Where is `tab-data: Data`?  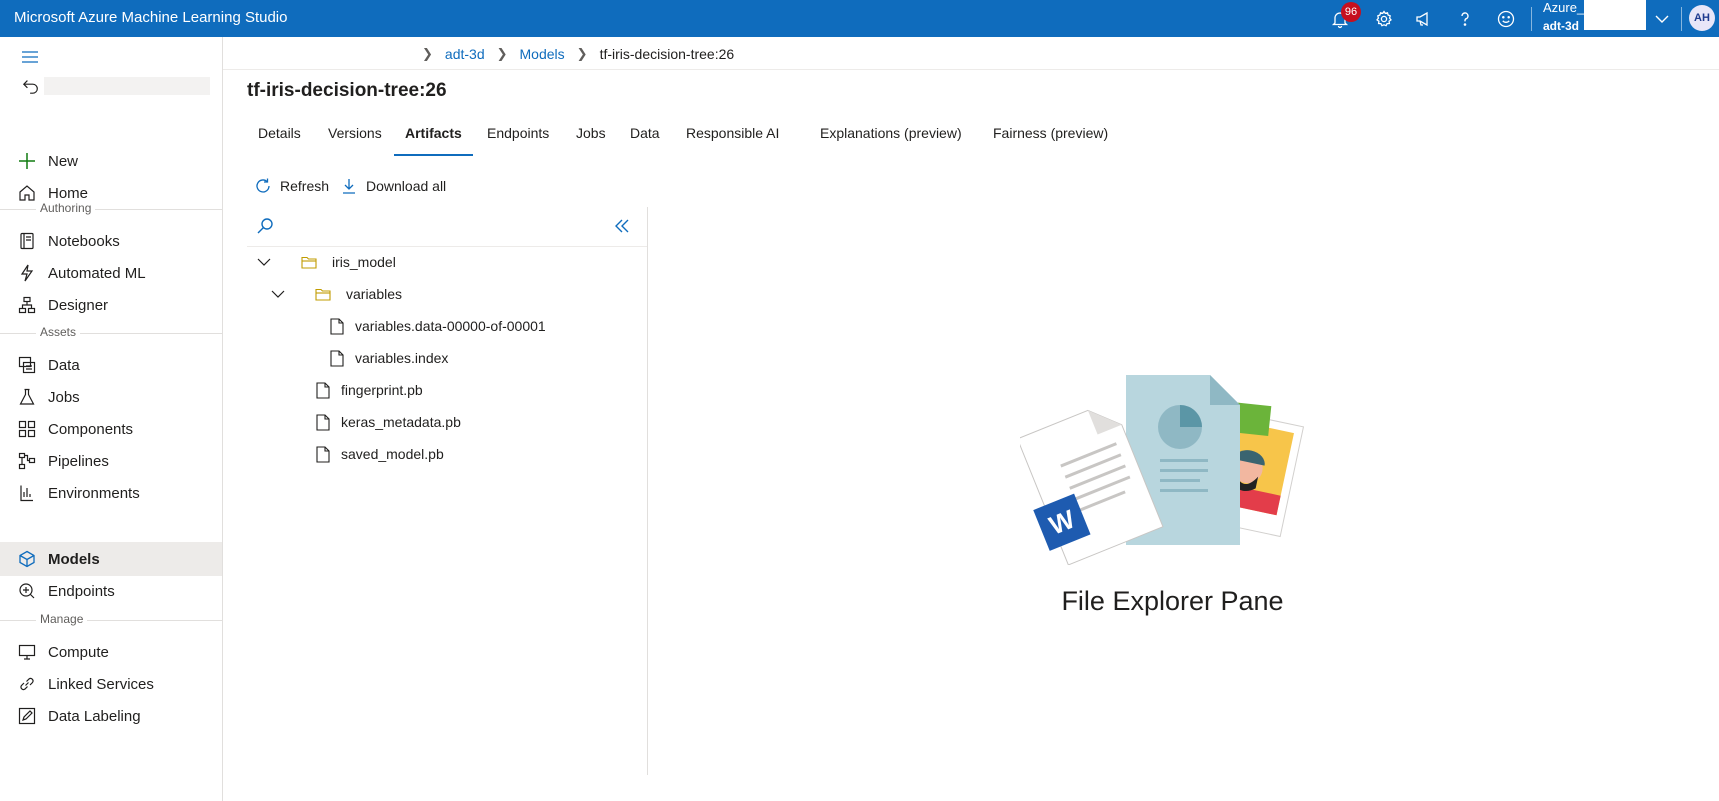
tab-data: Data is located at coordinates (645, 138).